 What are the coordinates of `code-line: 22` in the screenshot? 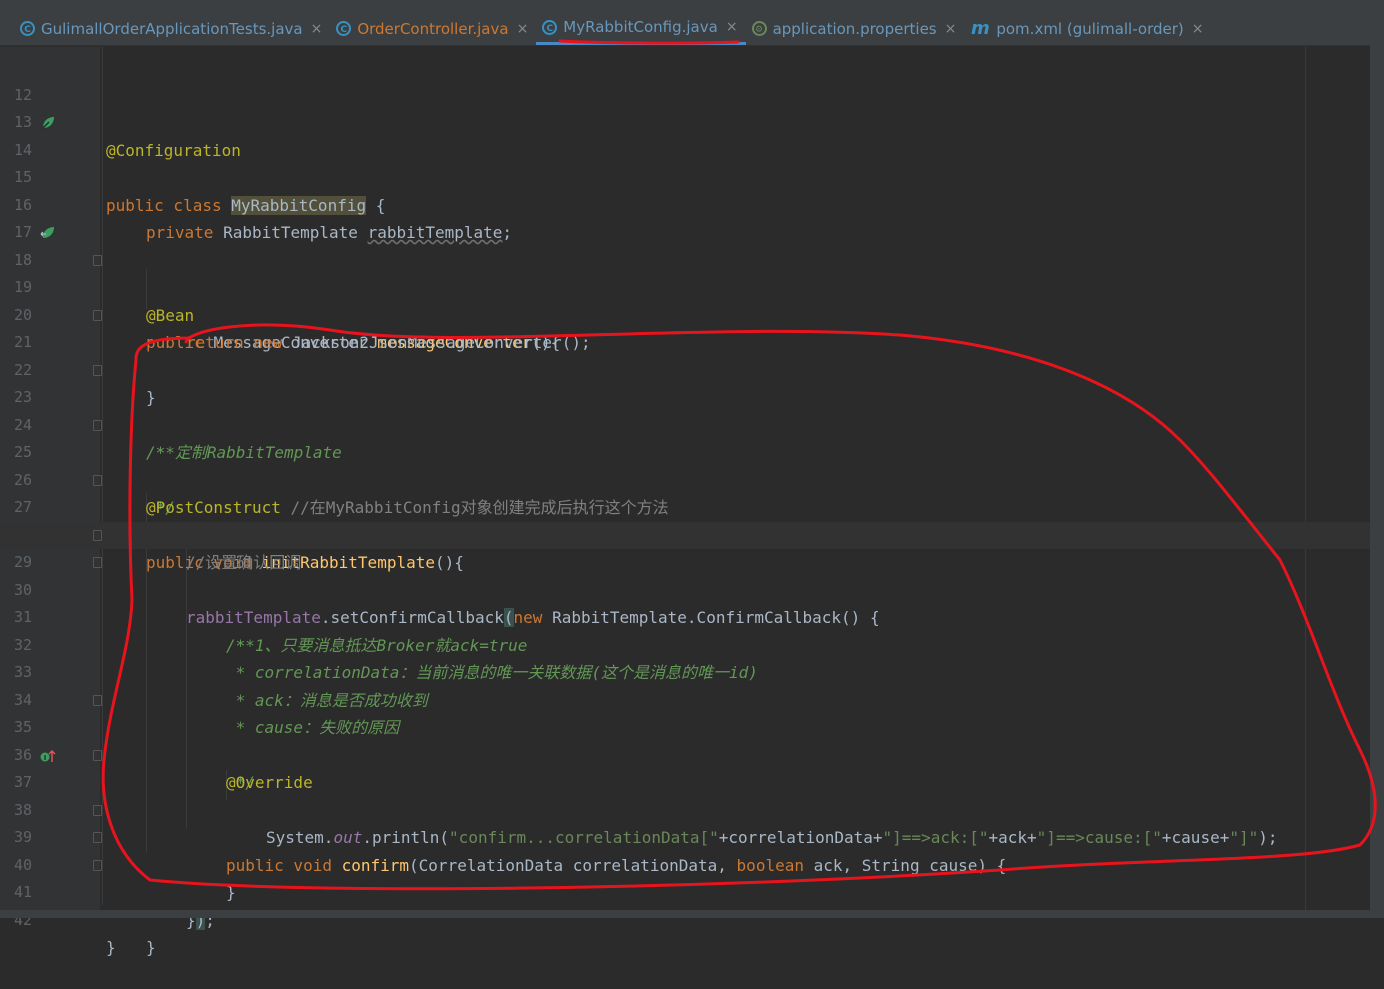 It's located at (685, 354).